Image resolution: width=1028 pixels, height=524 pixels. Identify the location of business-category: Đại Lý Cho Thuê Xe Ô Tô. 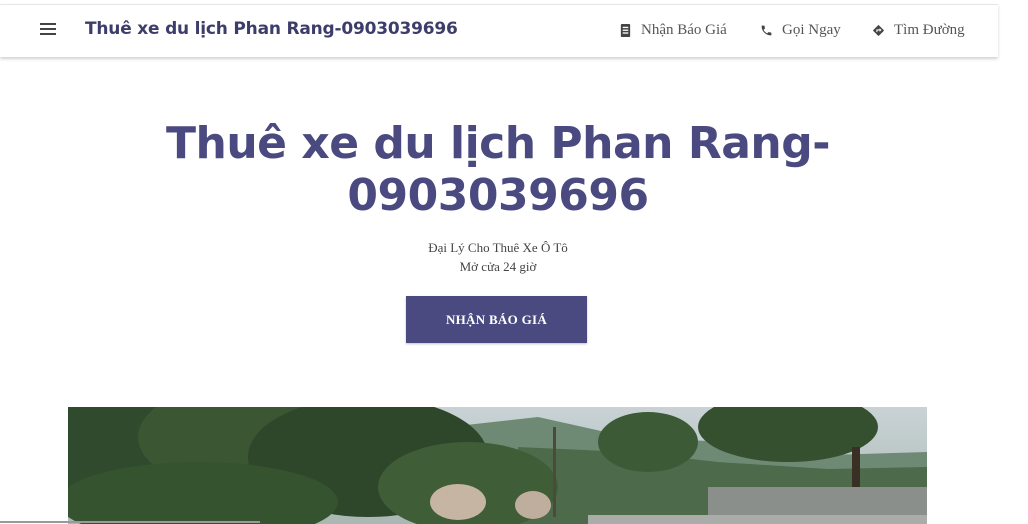
(498, 247).